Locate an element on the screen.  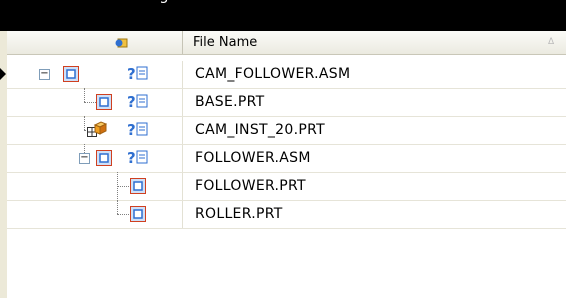
file-name: FOLLOWER.PRT is located at coordinates (250, 186).